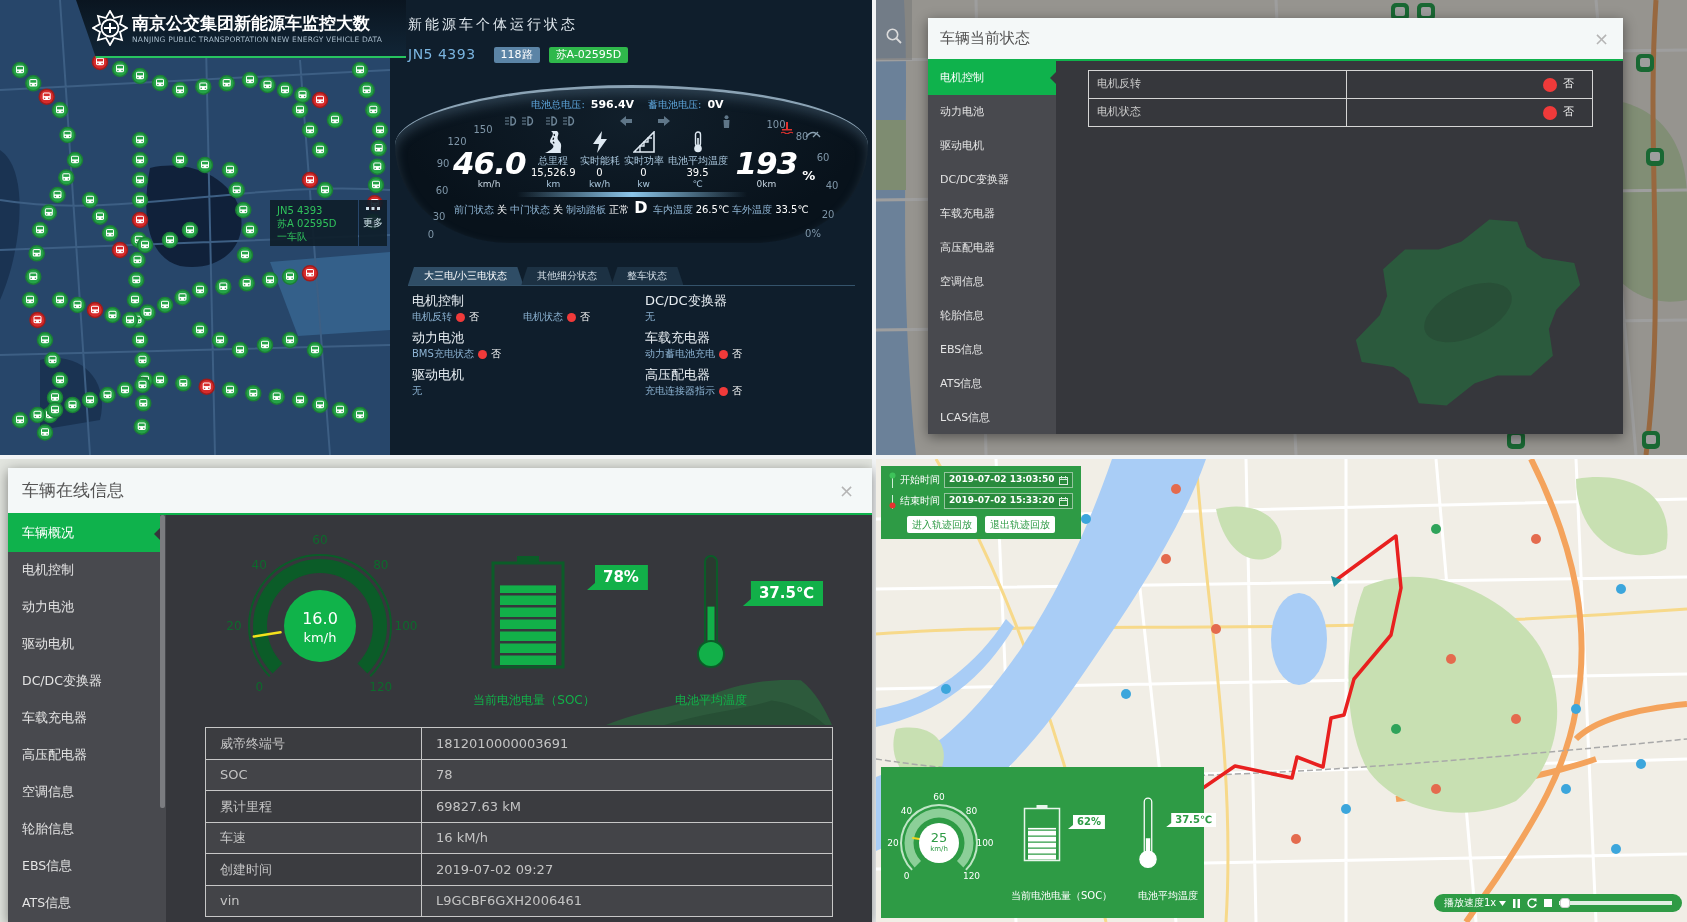  I want to click on start-marker-icon, so click(1336, 581).